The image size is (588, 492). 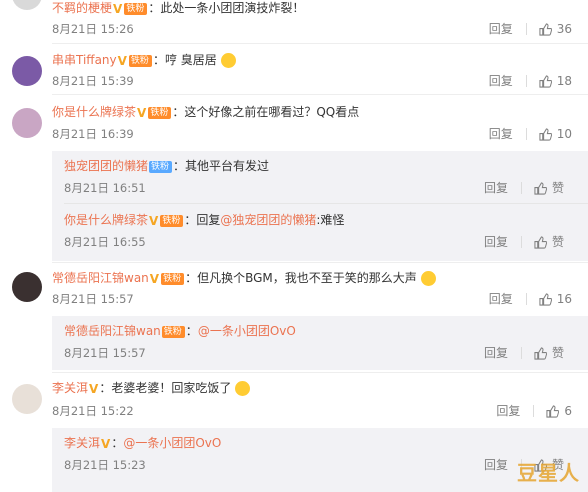 I want to click on like-button: 16, so click(x=555, y=299).